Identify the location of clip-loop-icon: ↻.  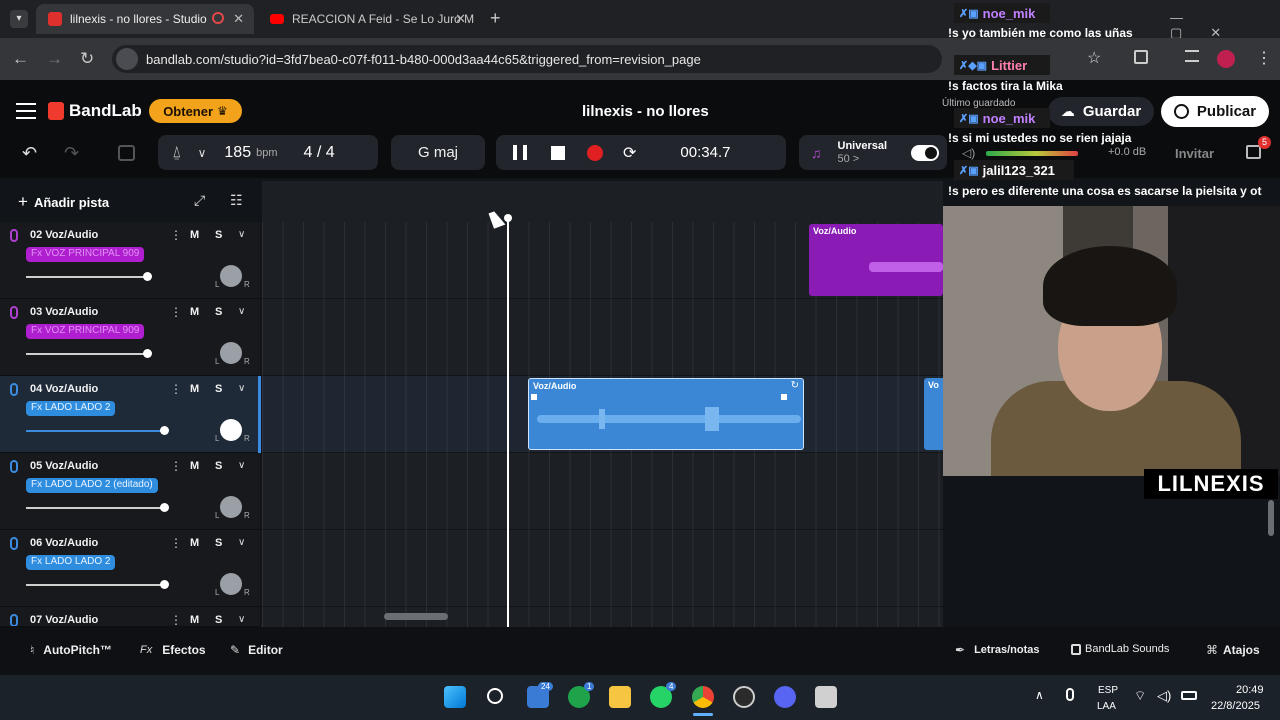
(795, 385).